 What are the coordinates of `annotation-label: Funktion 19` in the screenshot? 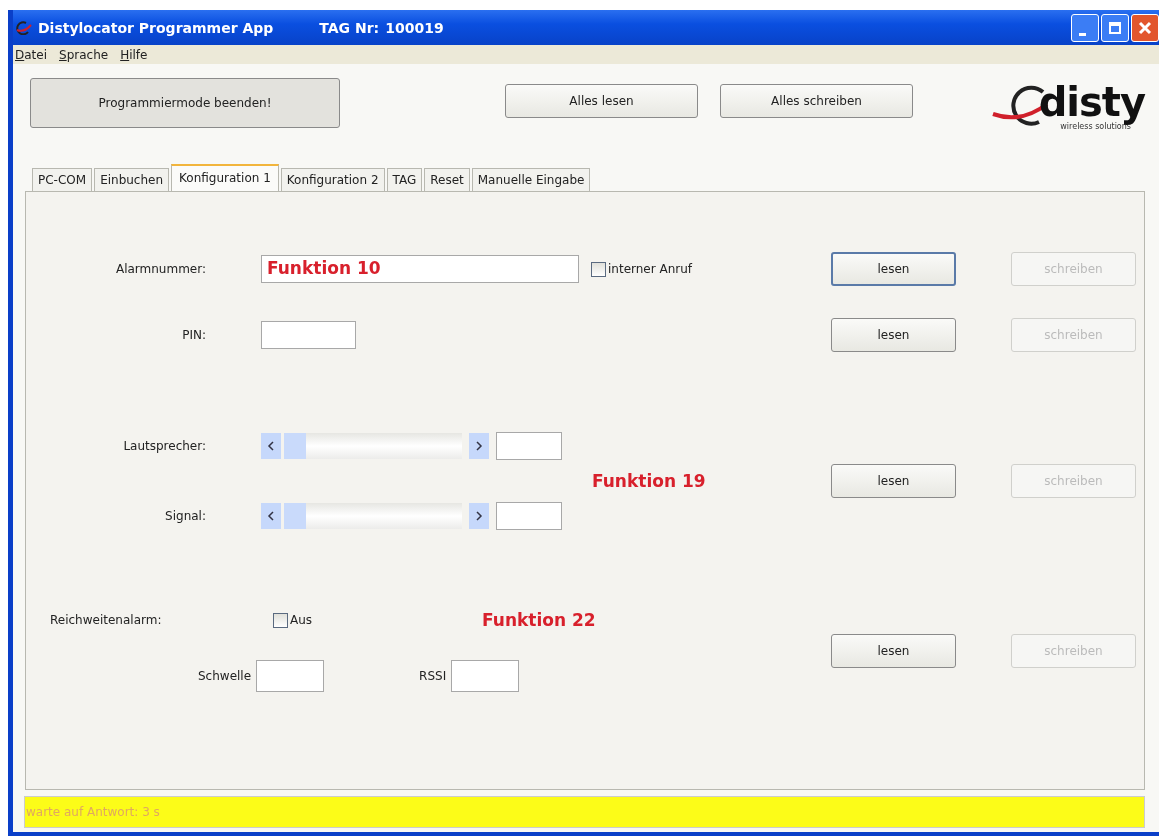 It's located at (649, 481).